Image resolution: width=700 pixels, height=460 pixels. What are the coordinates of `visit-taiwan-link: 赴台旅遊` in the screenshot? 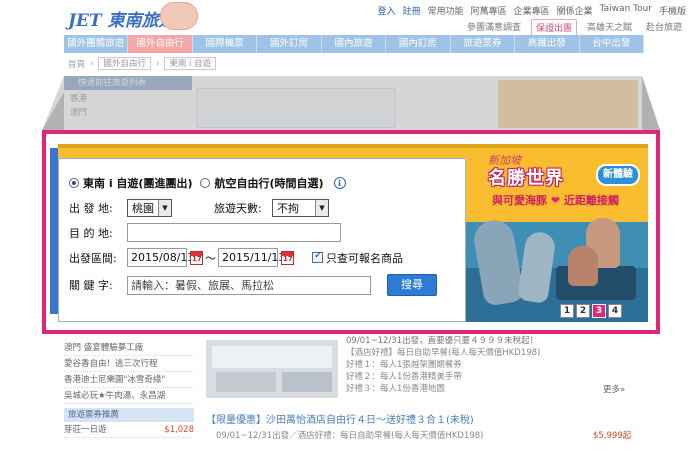 It's located at (664, 27).